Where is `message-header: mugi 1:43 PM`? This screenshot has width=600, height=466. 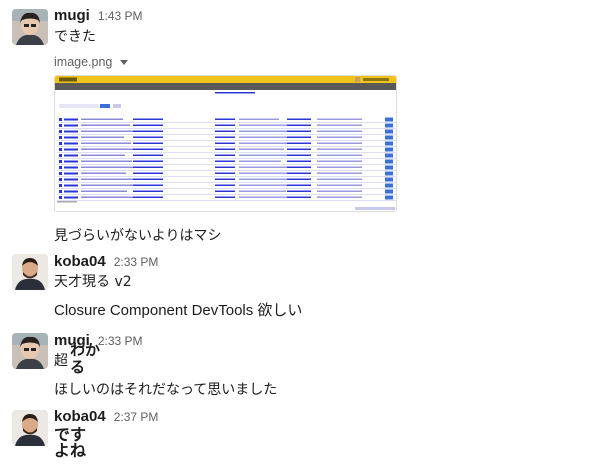
message-header: mugi 1:43 PM is located at coordinates (98, 17).